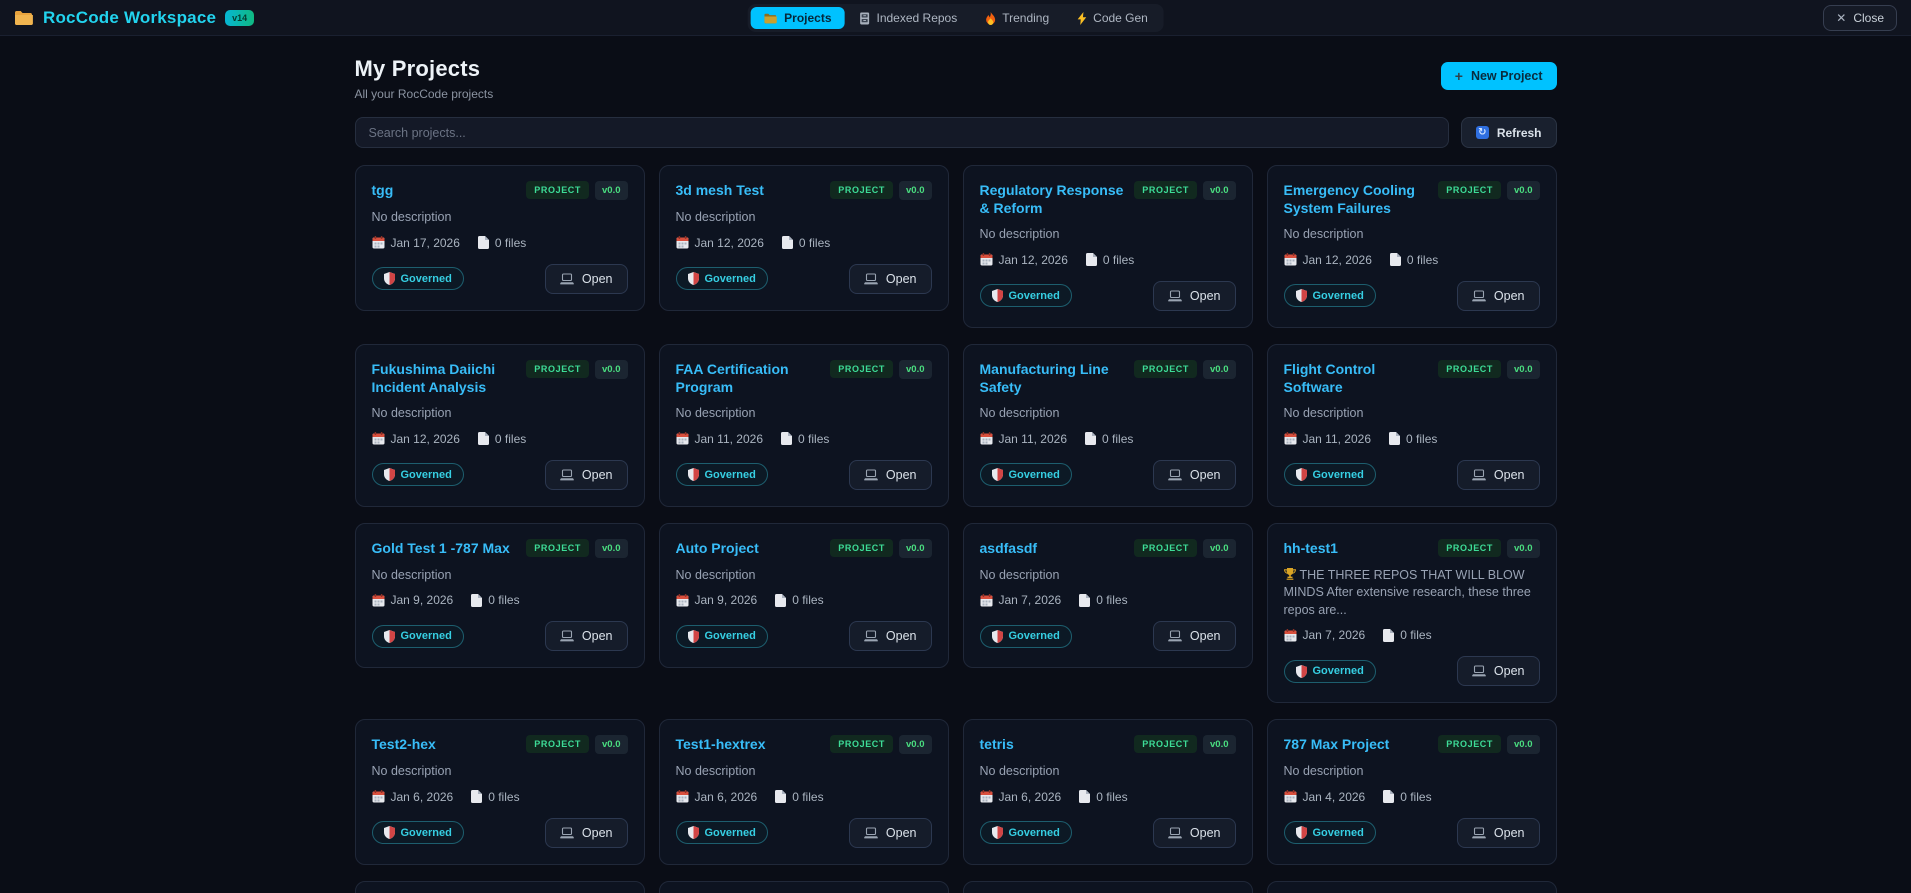  Describe the element at coordinates (1112, 18) in the screenshot. I see `tab-code-gen: Code Gen` at that location.